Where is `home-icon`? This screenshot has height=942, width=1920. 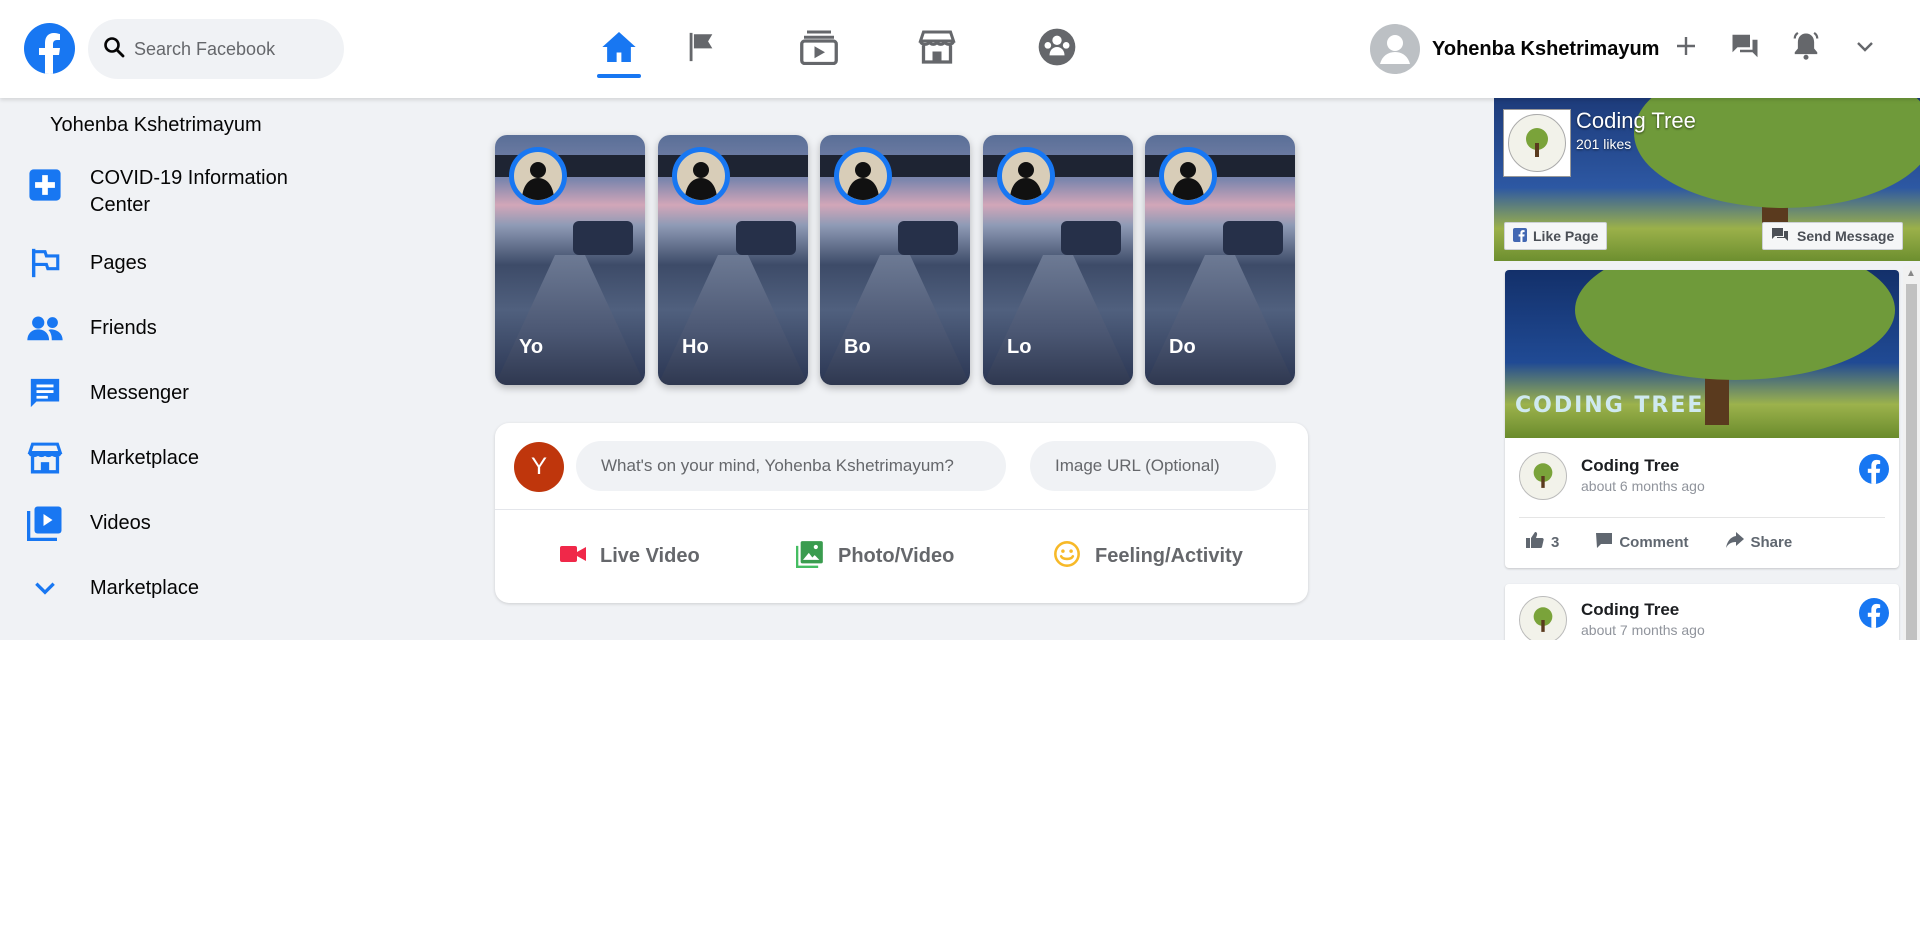 home-icon is located at coordinates (619, 49).